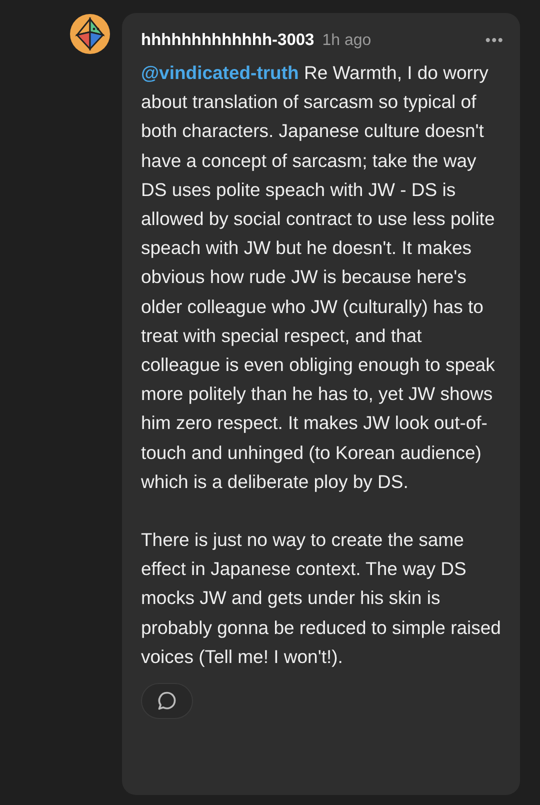  I want to click on mention-link: @vindicated-truth, so click(220, 72).